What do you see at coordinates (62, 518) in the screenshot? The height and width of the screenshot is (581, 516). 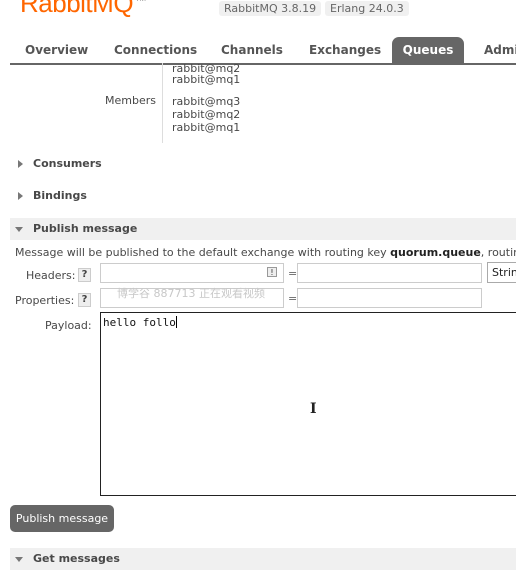 I see `publish-message-button: Publish message` at bounding box center [62, 518].